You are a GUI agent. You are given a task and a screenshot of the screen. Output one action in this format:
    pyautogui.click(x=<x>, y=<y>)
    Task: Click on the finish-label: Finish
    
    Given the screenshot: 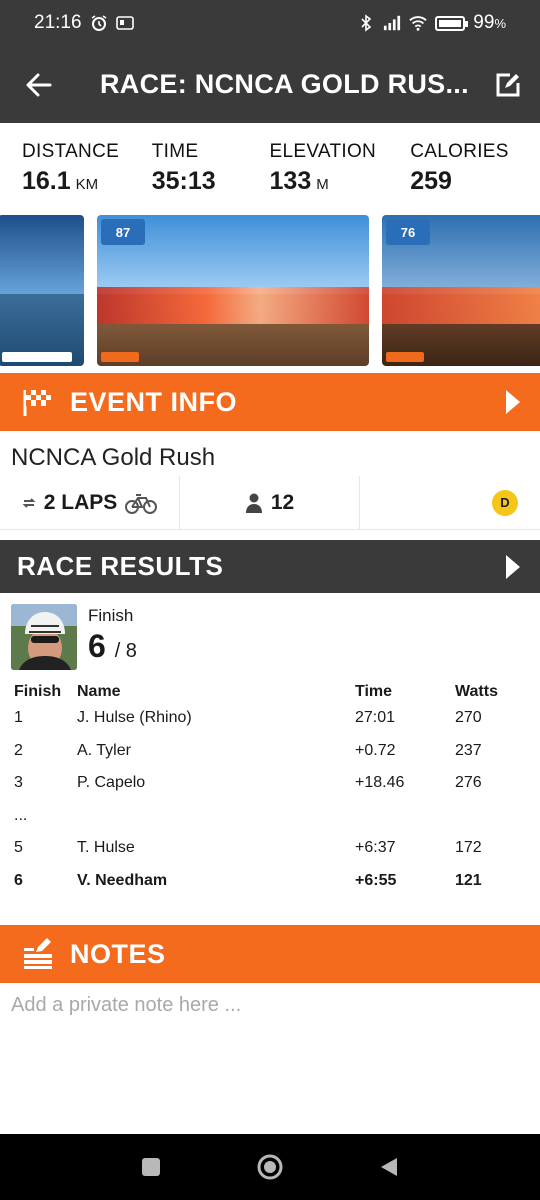 What is the action you would take?
    pyautogui.click(x=111, y=615)
    